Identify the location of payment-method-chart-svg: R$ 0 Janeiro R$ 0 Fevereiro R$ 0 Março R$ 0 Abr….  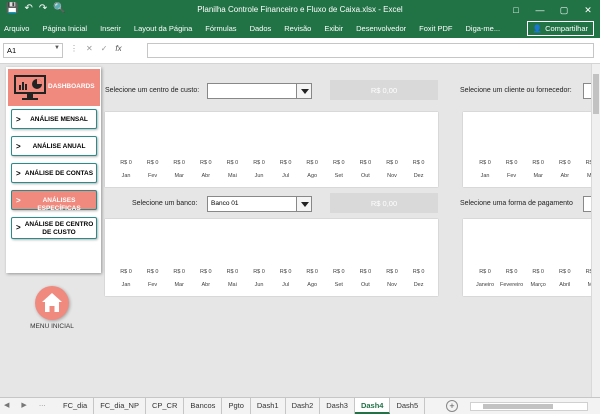
(533, 278).